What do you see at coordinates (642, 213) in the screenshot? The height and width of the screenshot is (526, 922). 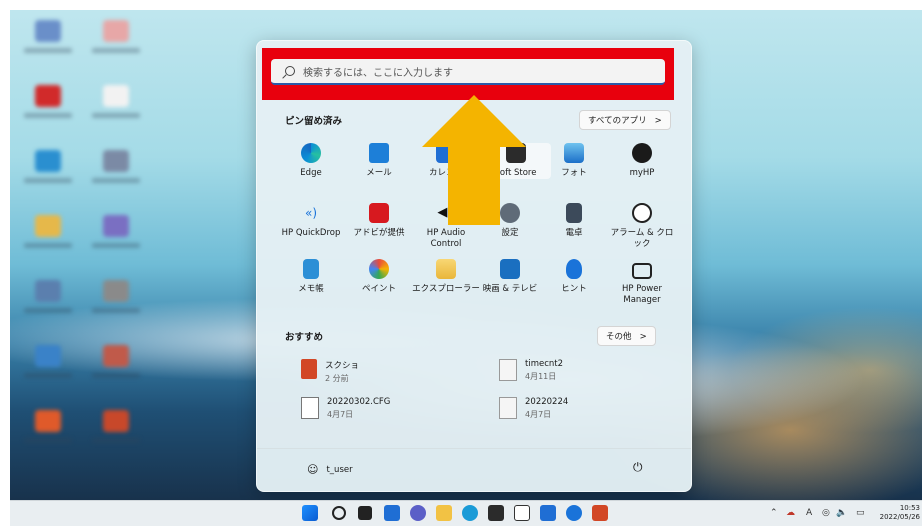 I see `alarm-clock-icon` at bounding box center [642, 213].